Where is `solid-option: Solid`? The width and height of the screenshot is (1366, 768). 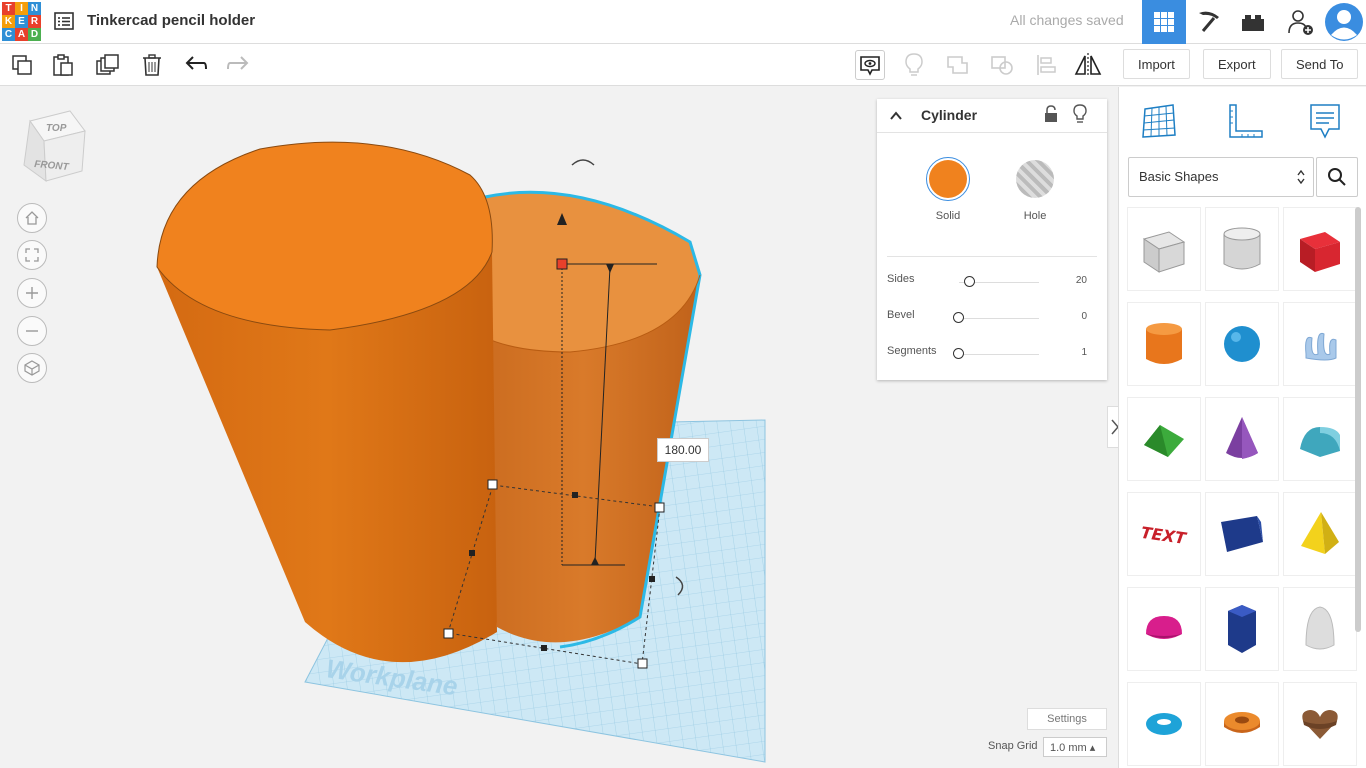
solid-option: Solid is located at coordinates (948, 189).